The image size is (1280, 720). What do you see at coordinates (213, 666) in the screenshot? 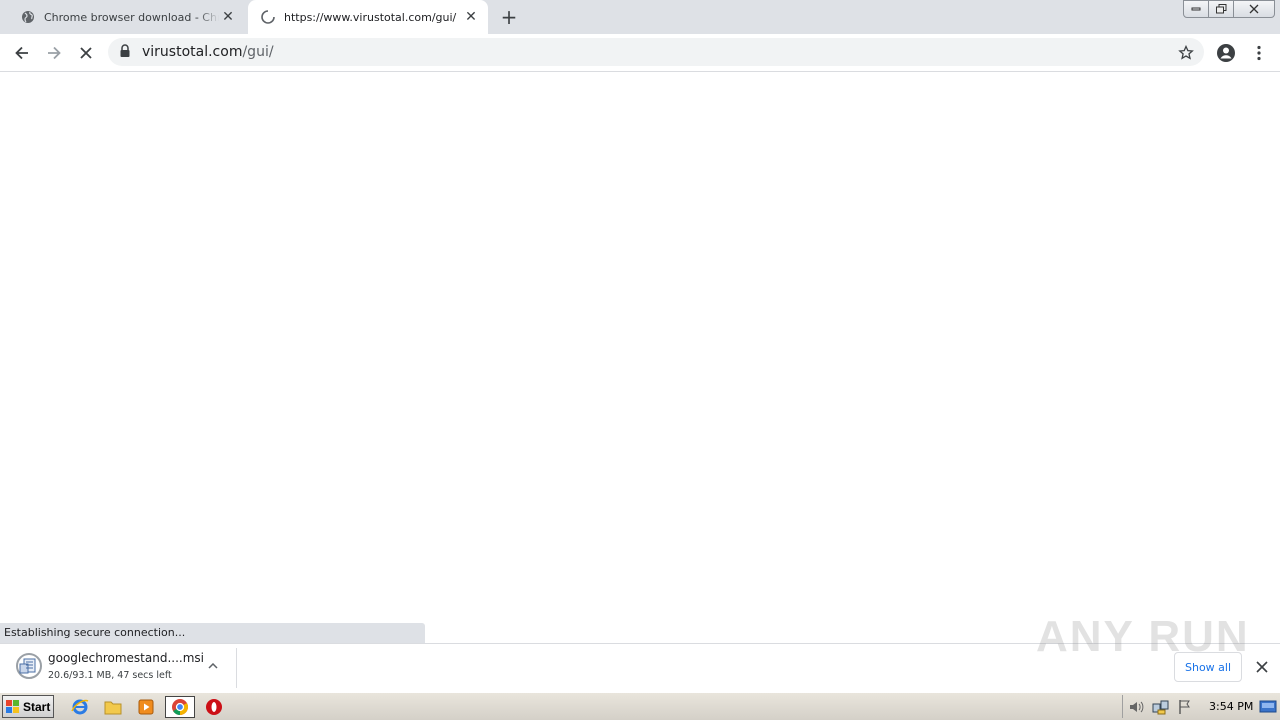
I see `chevron-up-icon` at bounding box center [213, 666].